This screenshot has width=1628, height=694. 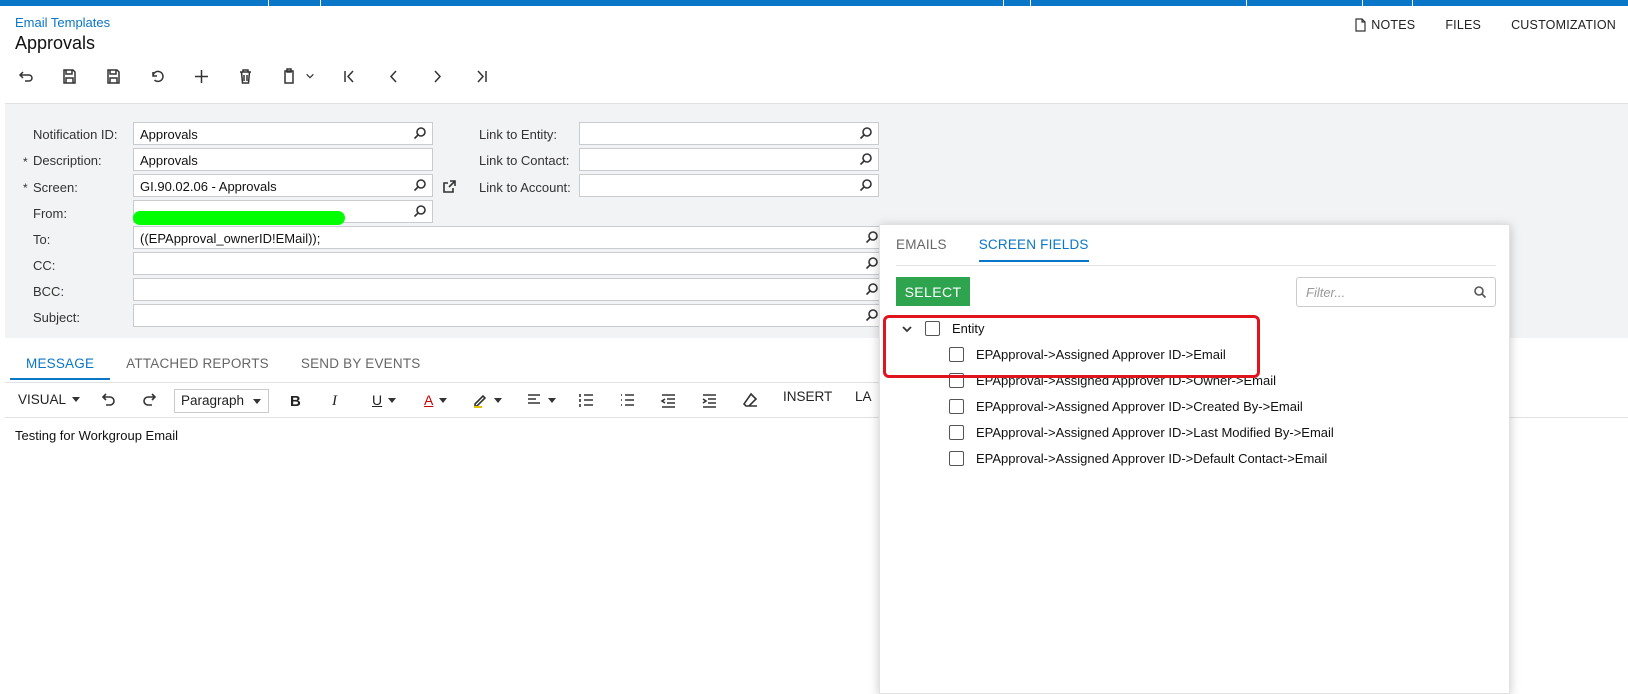 I want to click on notification-id-field: Approvals, so click(x=283, y=133).